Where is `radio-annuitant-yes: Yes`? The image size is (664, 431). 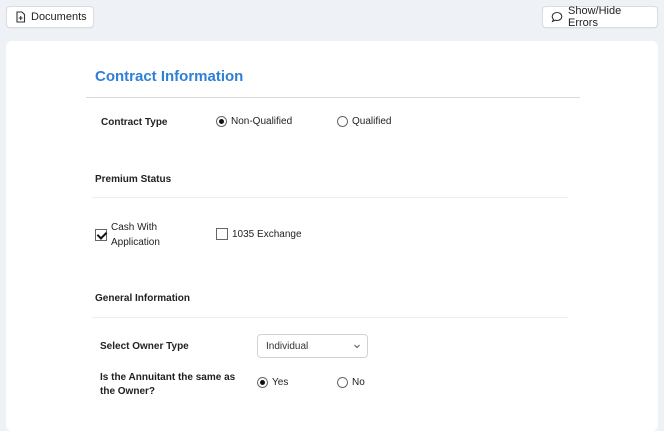
radio-annuitant-yes: Yes is located at coordinates (272, 382).